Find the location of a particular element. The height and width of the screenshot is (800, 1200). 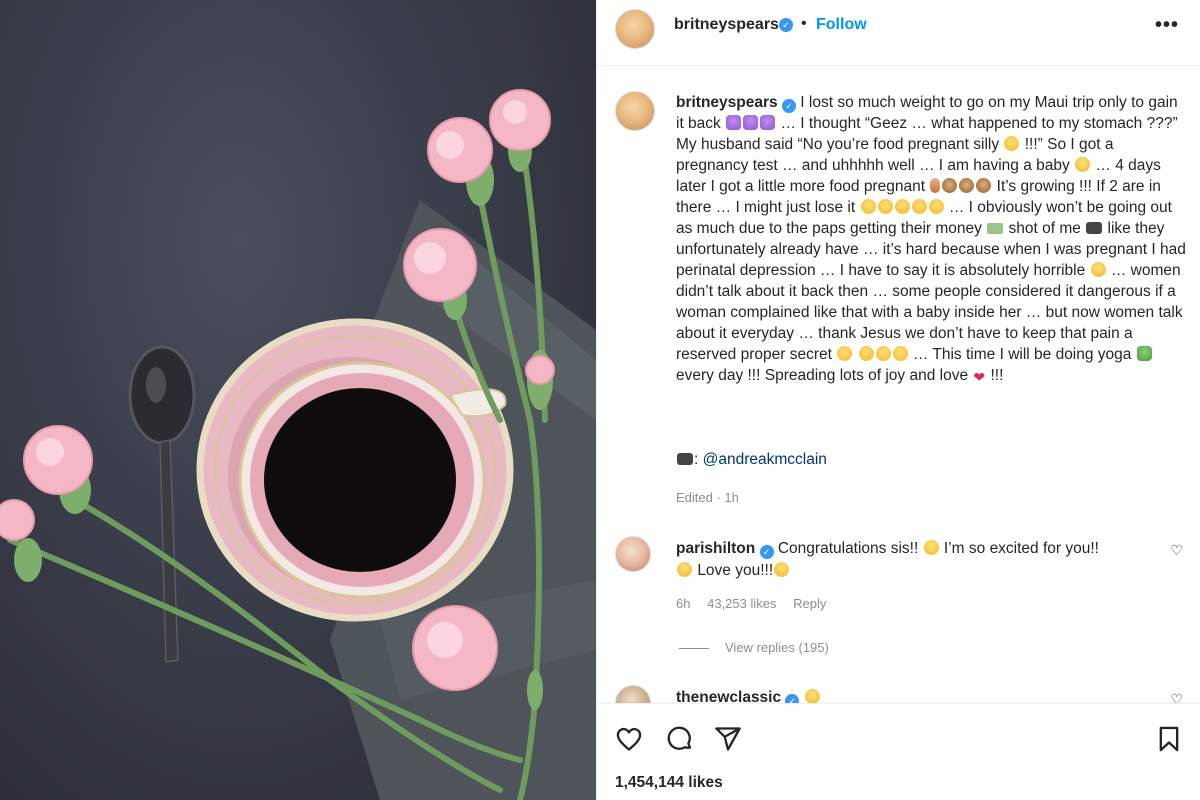

photo-credit: : @andreakmcclain is located at coordinates (751, 460).